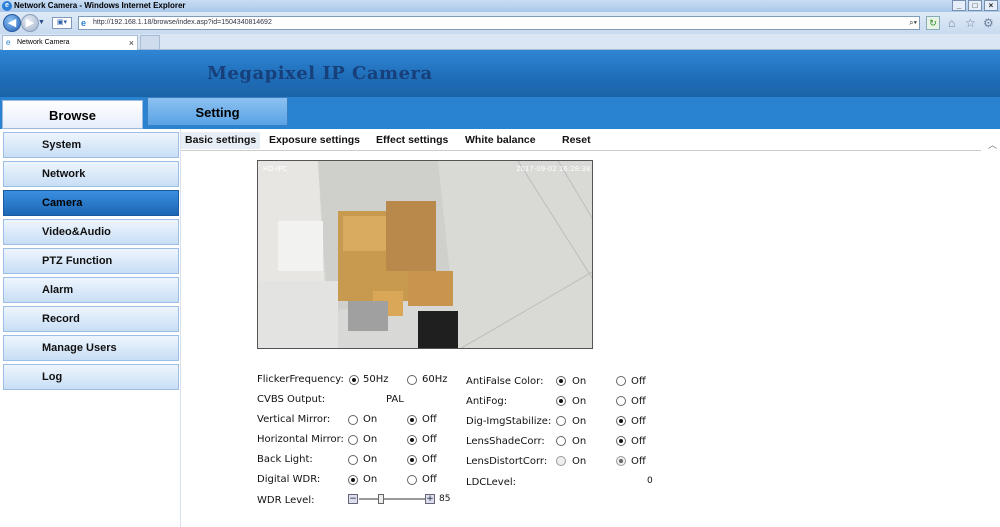  What do you see at coordinates (370, 419) in the screenshot?
I see `vertical-mirror-on-text: On` at bounding box center [370, 419].